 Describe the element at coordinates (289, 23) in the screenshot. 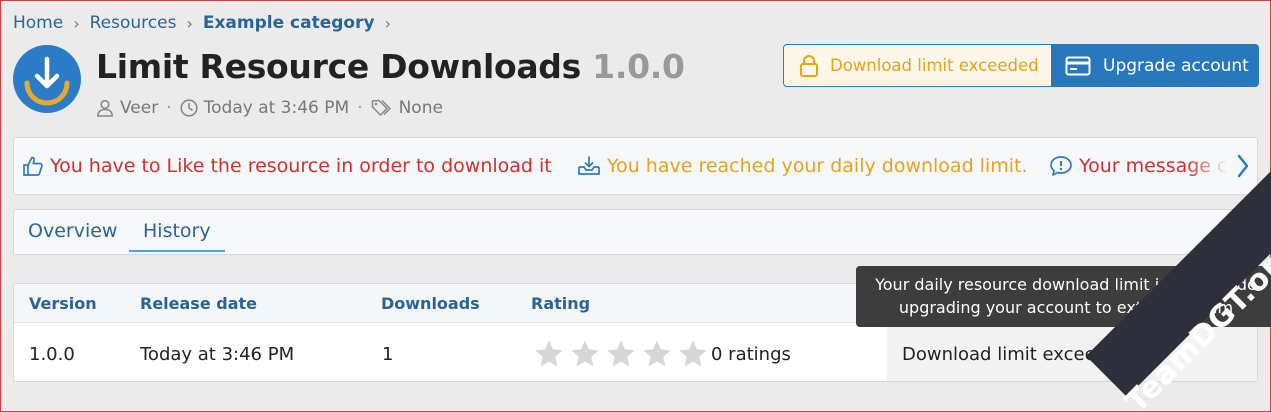

I see `breadcrumb-category: Example category` at that location.